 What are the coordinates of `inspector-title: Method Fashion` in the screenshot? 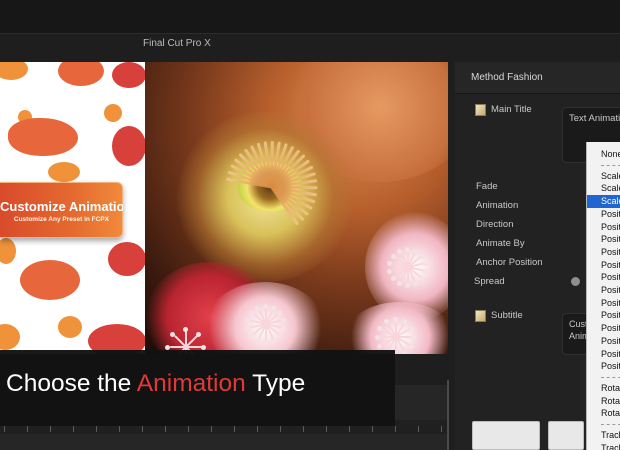 It's located at (507, 77).